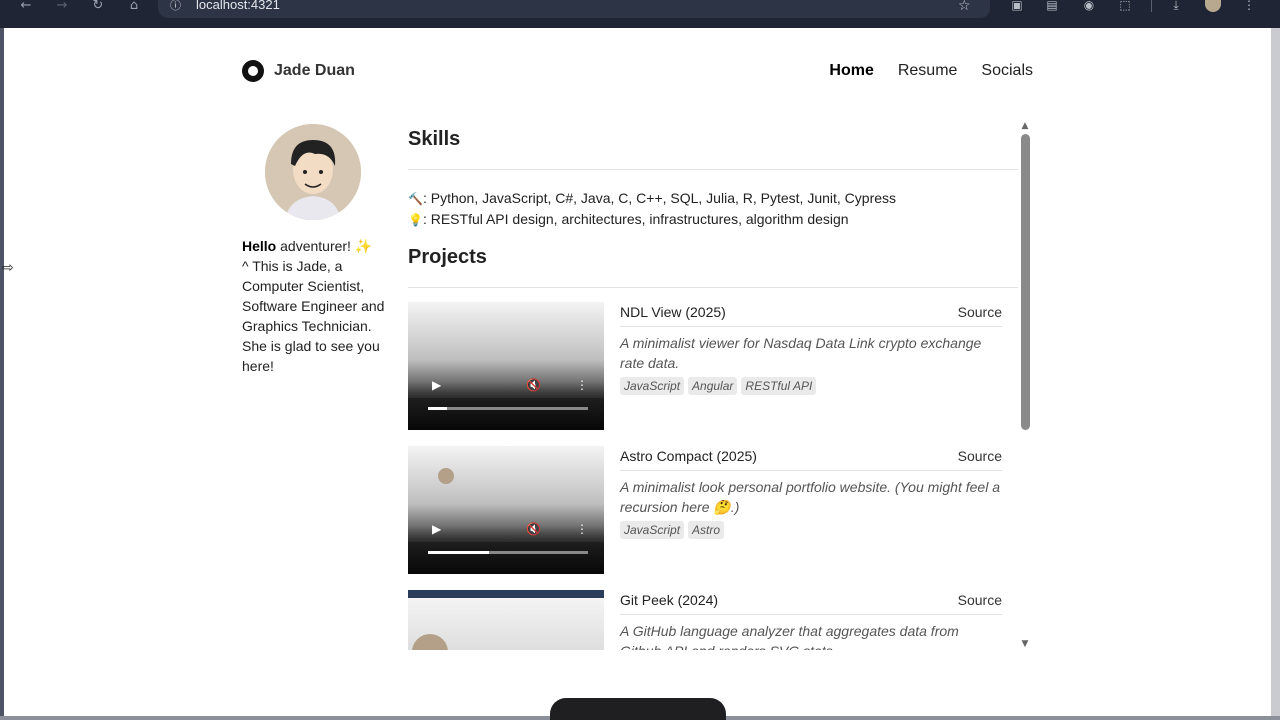 The width and height of the screenshot is (1280, 720). Describe the element at coordinates (1176, 5) in the screenshot. I see `download-icon: ⤓` at that location.